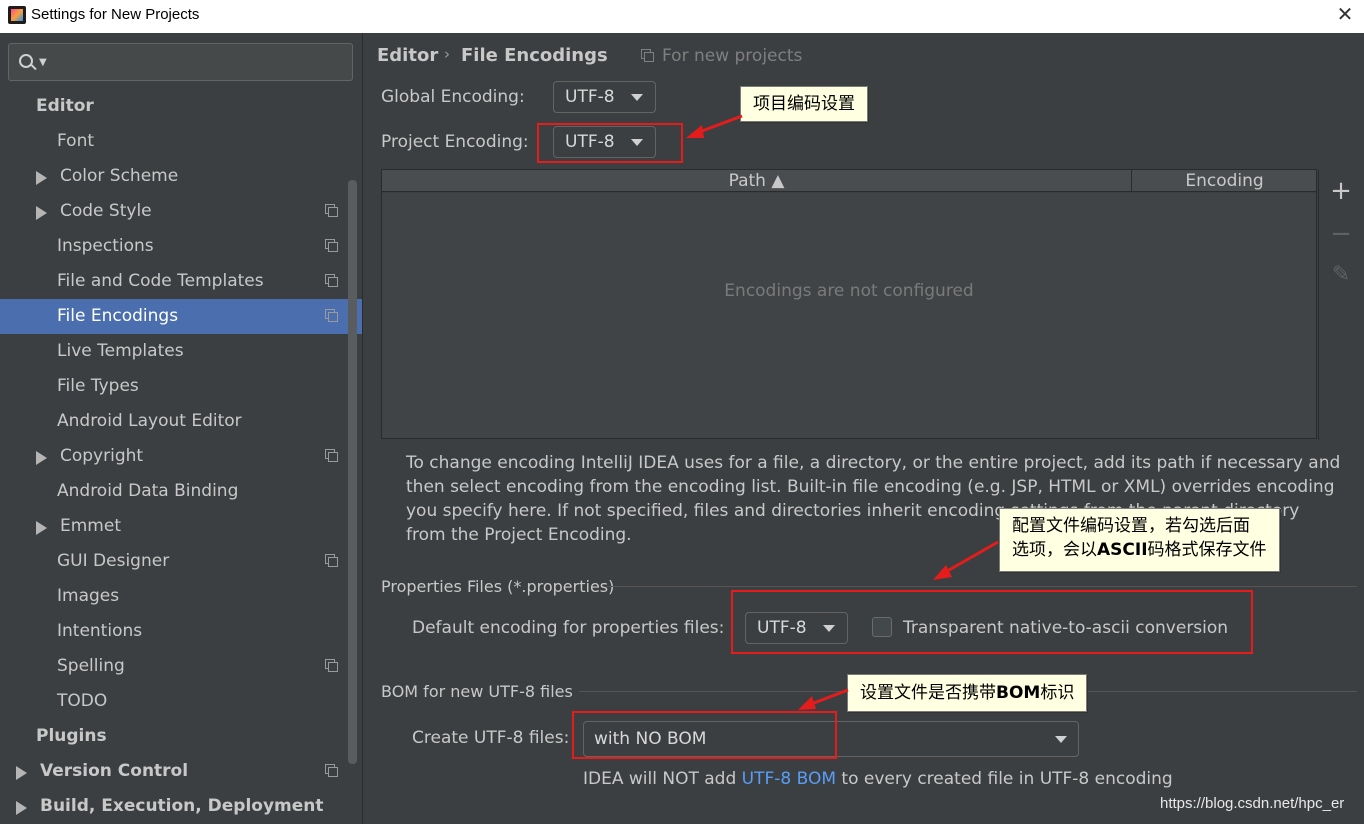  What do you see at coordinates (181, 596) in the screenshot?
I see `sidebar-item-images: Images` at bounding box center [181, 596].